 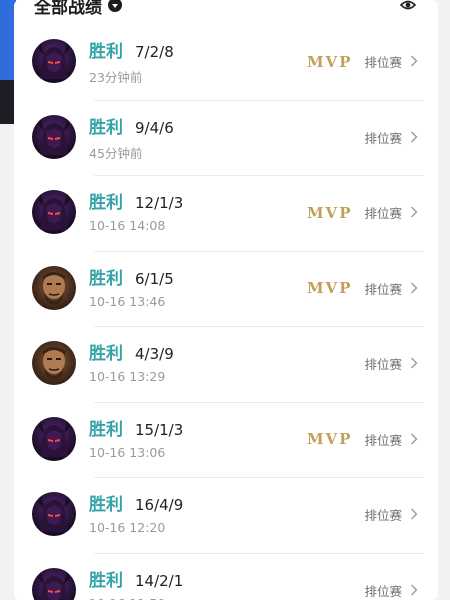 I want to click on eye-icon, so click(x=408, y=7).